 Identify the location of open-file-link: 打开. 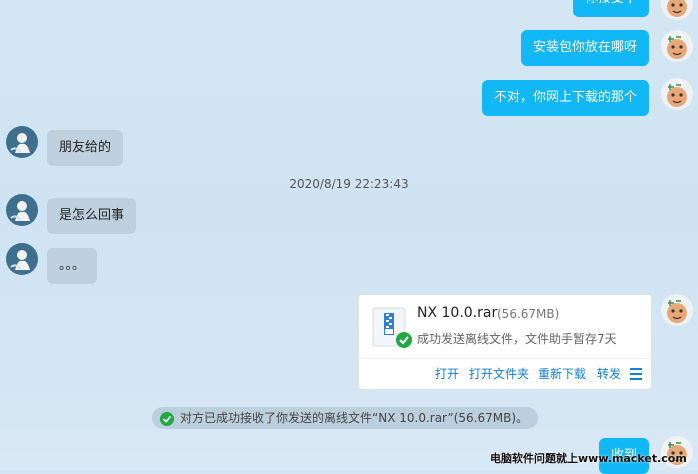
(447, 373).